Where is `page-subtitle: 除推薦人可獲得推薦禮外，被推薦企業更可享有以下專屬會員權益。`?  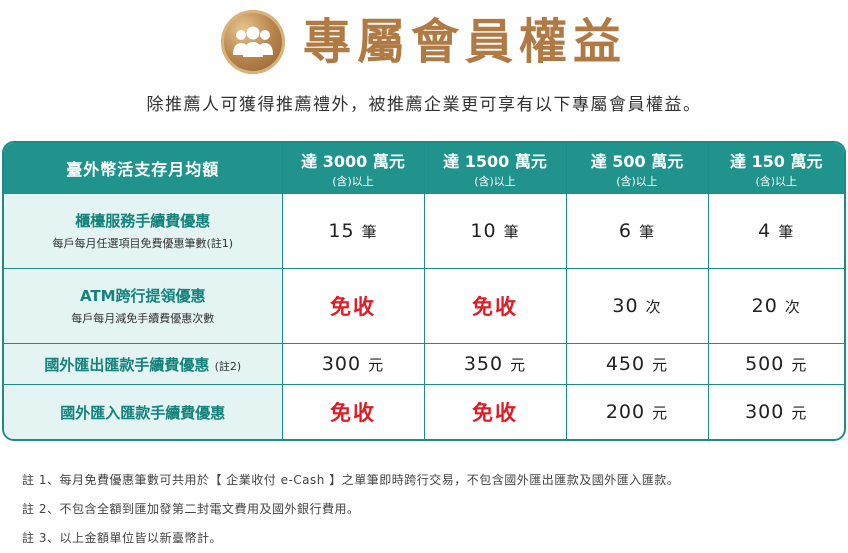
page-subtitle: 除推薦人可獲得推薦禮外，被推薦企業更可享有以下專屬會員權益。 is located at coordinates (424, 105).